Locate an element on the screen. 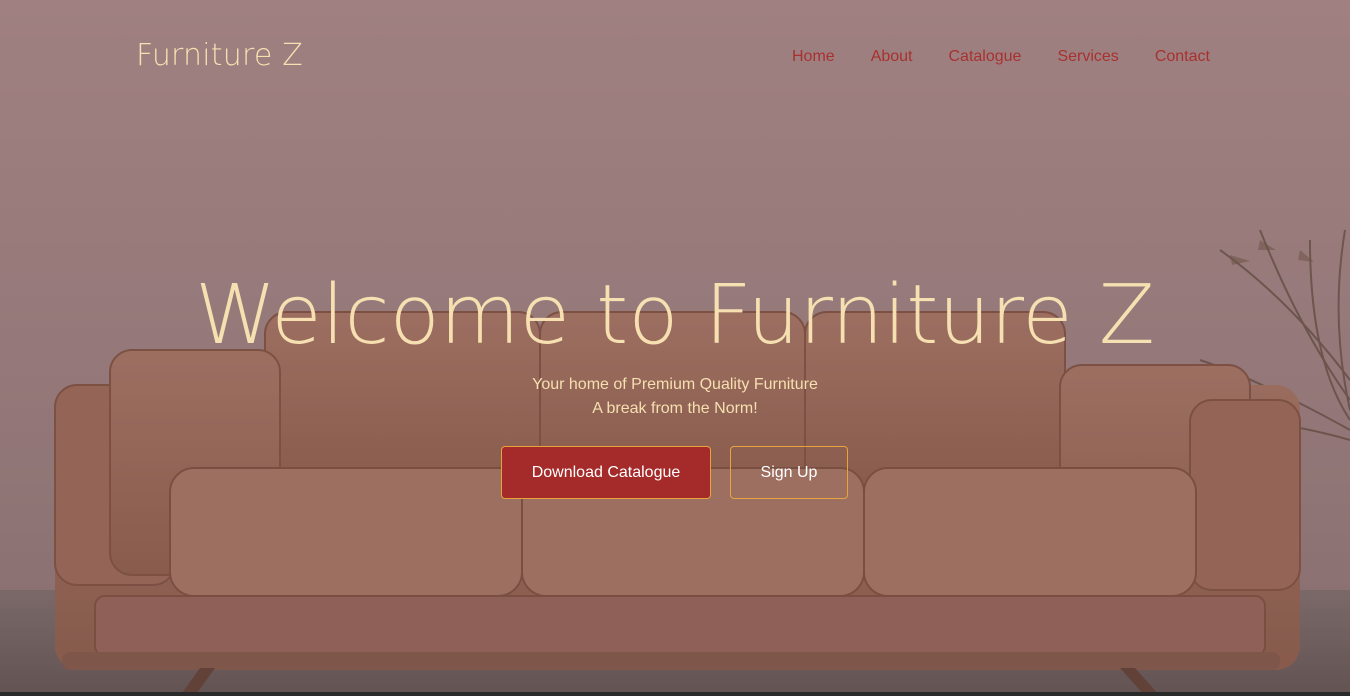  main-nav: Home About Catalogue Services Contact is located at coordinates (1001, 57).